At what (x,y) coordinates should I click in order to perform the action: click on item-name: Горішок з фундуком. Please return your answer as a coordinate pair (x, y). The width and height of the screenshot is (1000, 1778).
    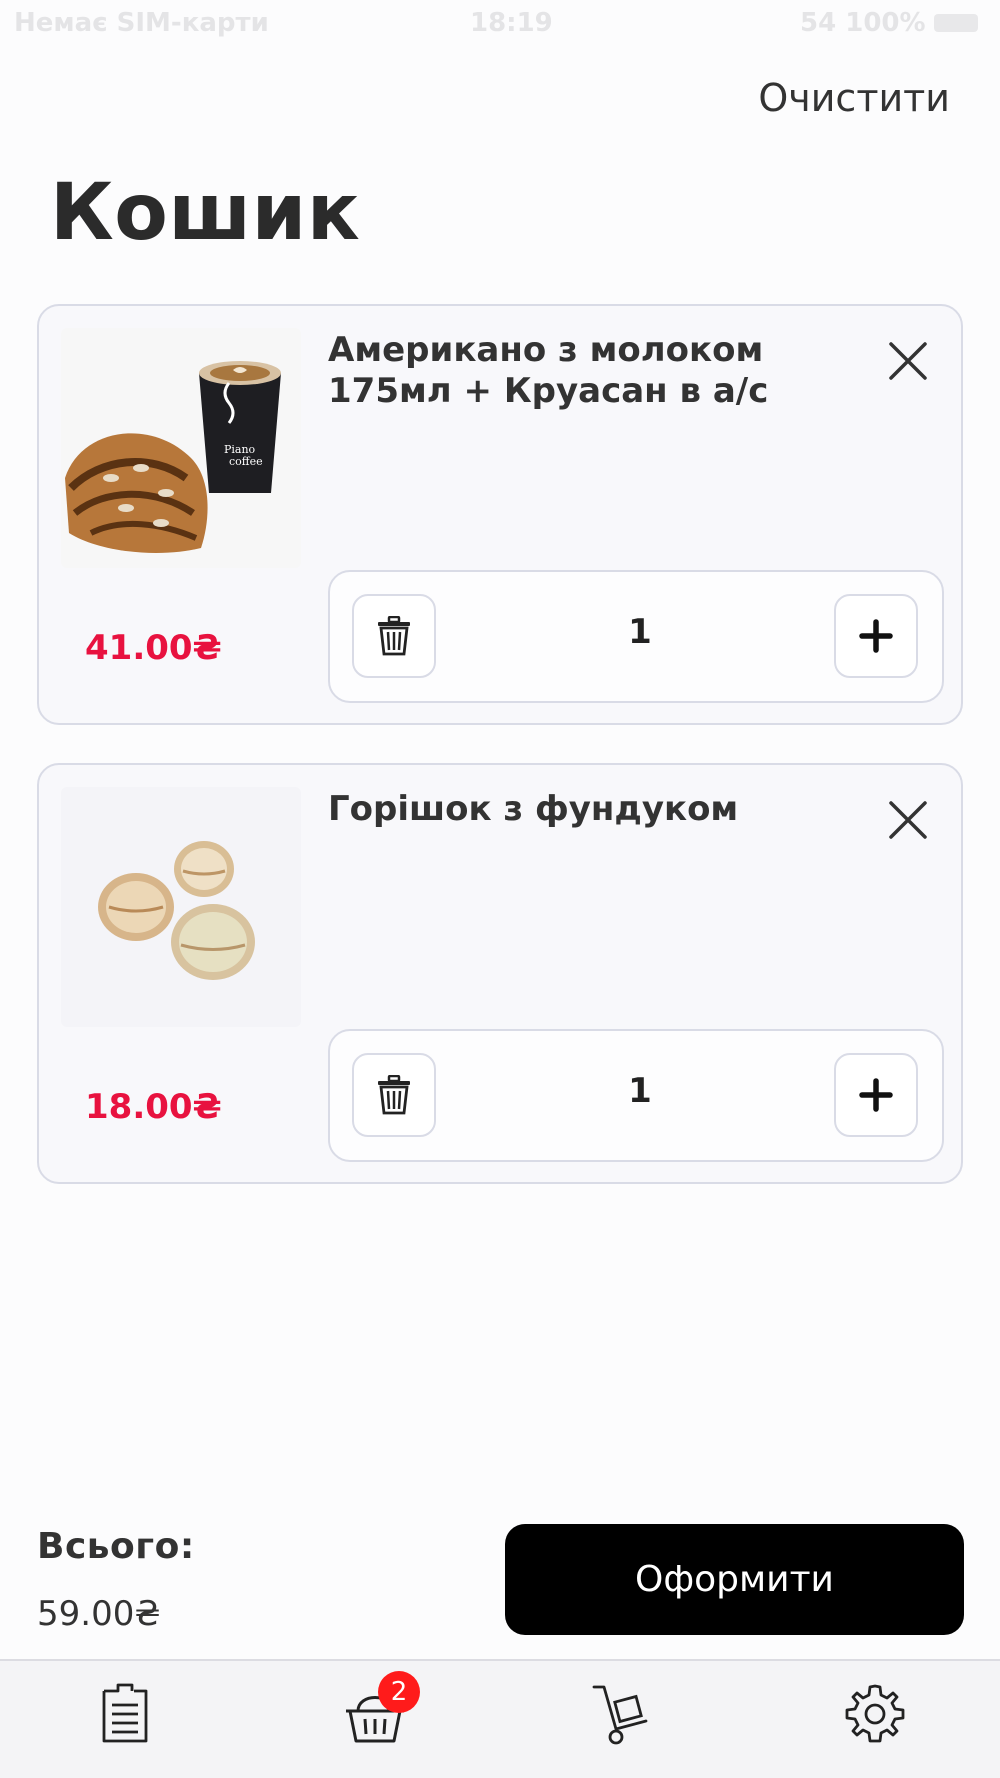
    Looking at the image, I should click on (533, 809).